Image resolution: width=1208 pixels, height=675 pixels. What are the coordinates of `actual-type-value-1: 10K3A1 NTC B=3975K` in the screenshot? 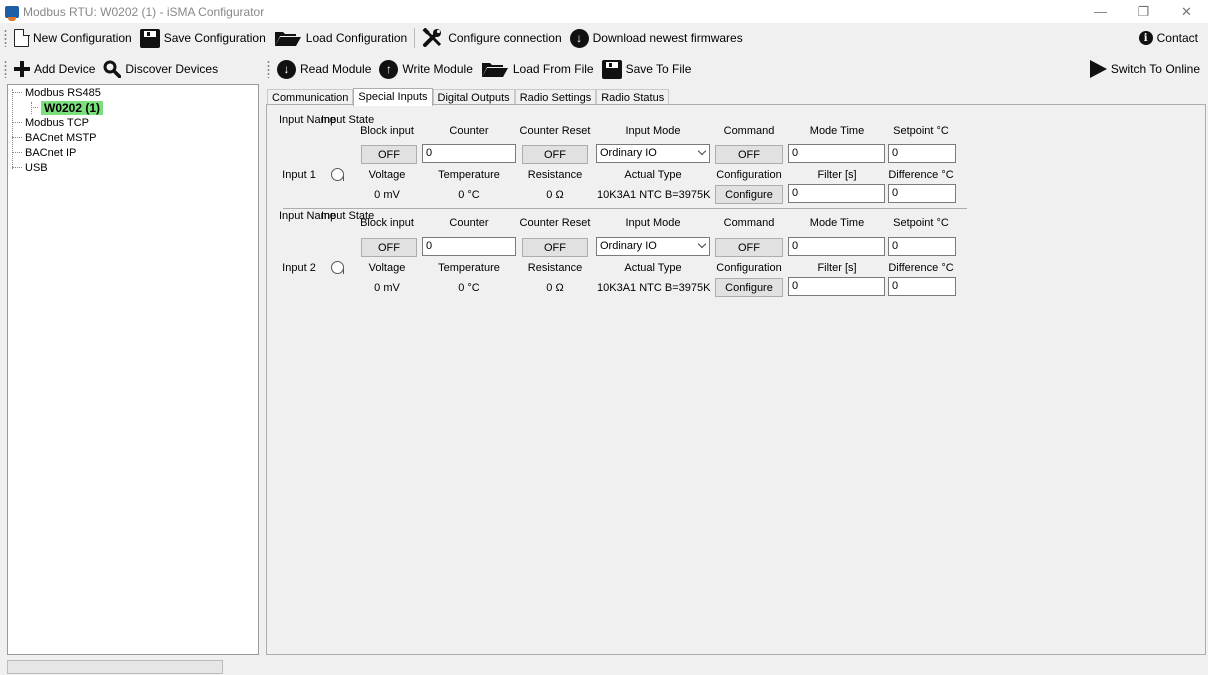 It's located at (654, 195).